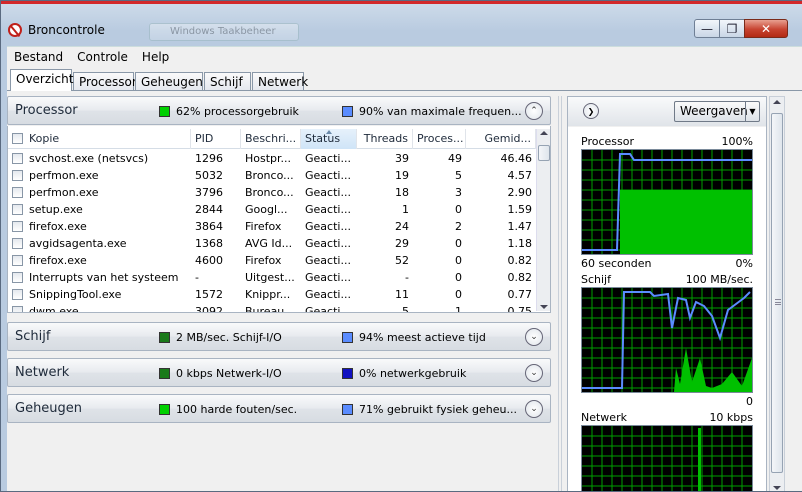 This screenshot has height=492, width=802. What do you see at coordinates (752, 111) in the screenshot?
I see `dropdown-arrow-icon: ▼` at bounding box center [752, 111].